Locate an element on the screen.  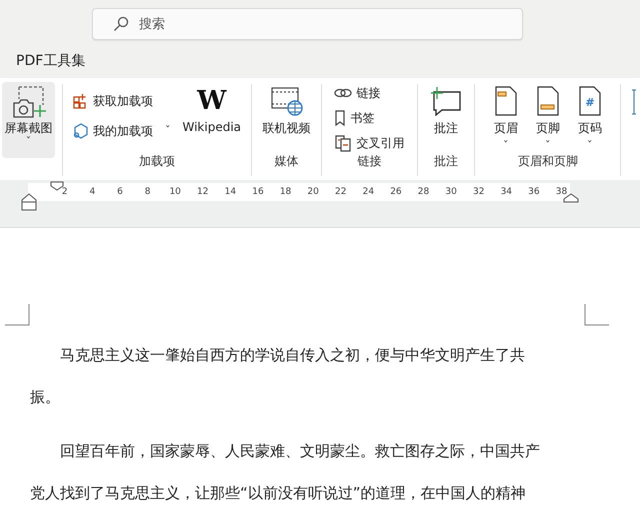
ribbon-button: # 页码 ˇ is located at coordinates (590, 118).